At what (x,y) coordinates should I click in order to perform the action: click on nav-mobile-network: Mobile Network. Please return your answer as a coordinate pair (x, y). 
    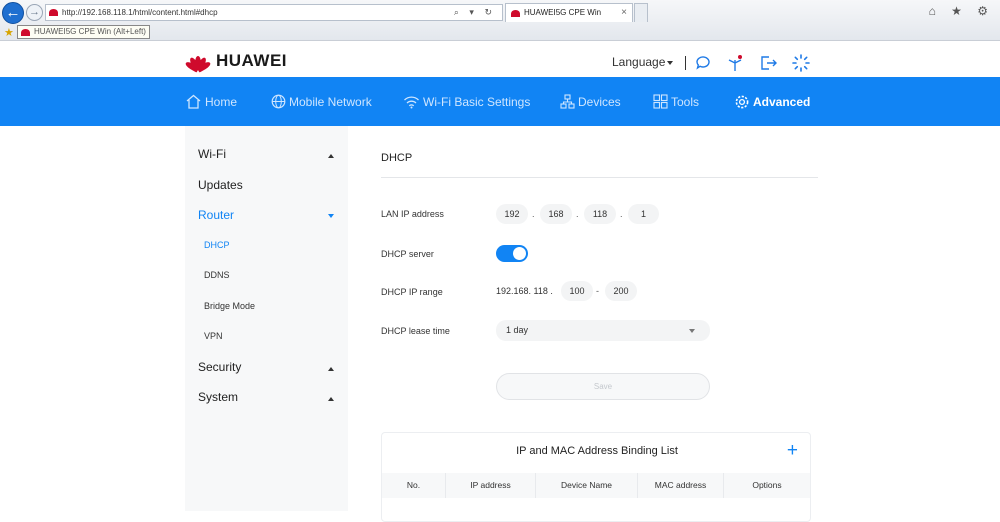
    Looking at the image, I should click on (321, 101).